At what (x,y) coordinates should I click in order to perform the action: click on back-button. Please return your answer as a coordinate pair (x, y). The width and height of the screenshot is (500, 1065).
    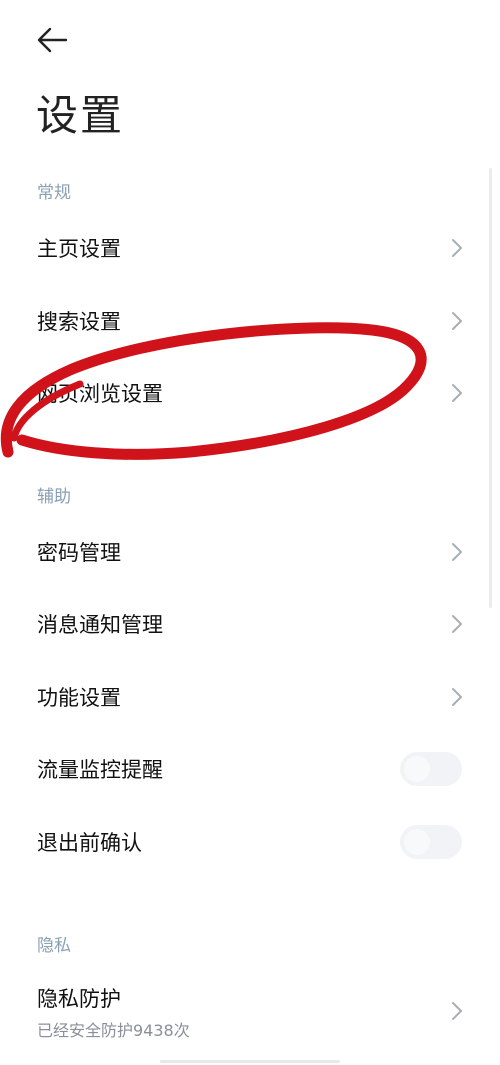
    Looking at the image, I should click on (52, 40).